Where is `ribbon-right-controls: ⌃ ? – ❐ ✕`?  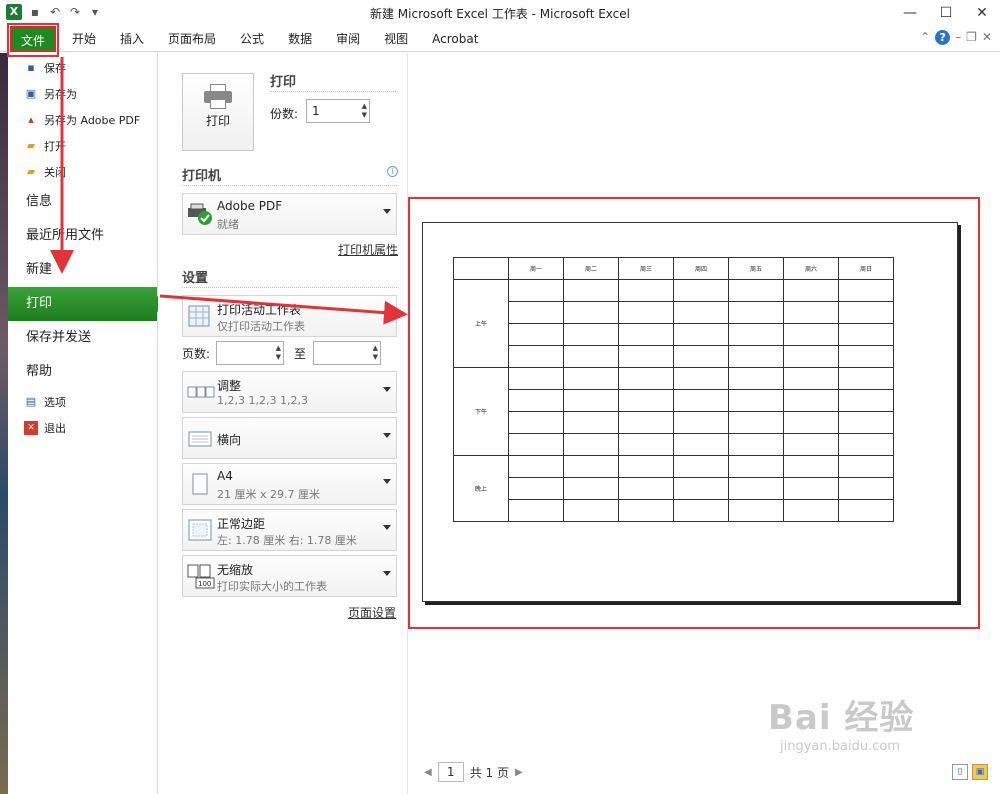 ribbon-right-controls: ⌃ ? – ❐ ✕ is located at coordinates (956, 37).